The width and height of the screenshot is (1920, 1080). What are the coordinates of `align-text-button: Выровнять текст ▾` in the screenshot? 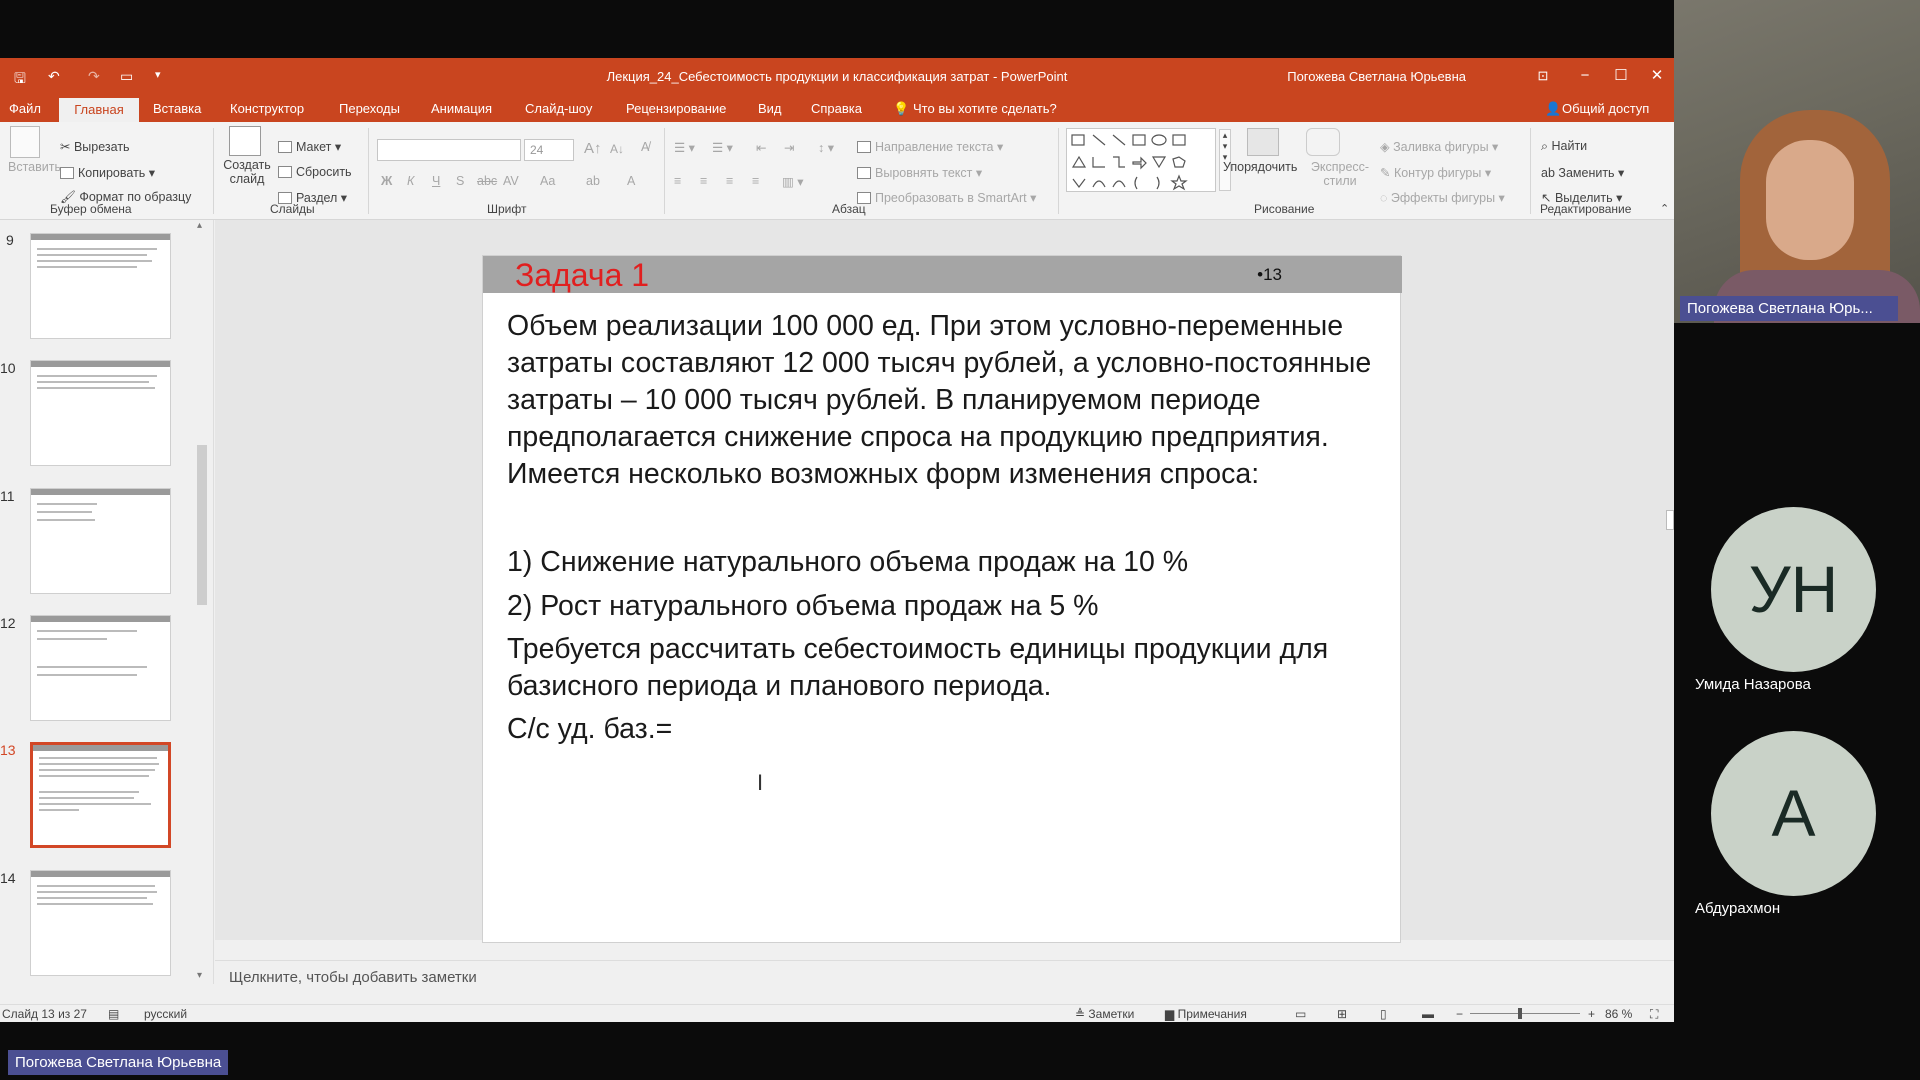 It's located at (919, 172).